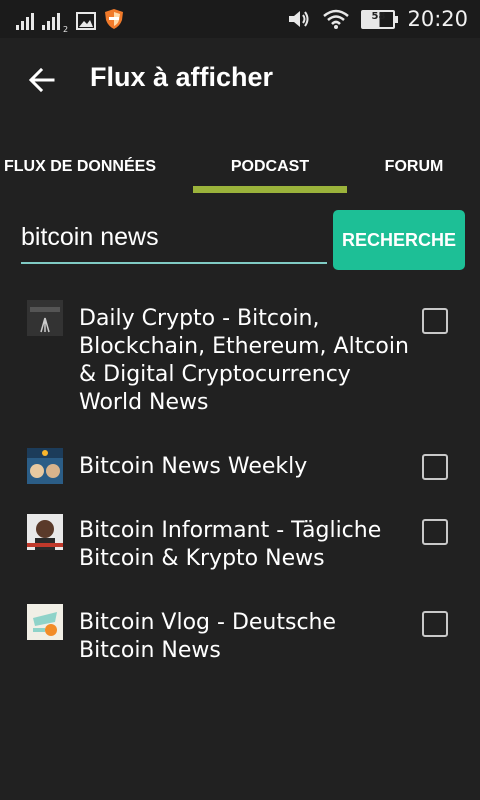 The height and width of the screenshot is (800, 480). What do you see at coordinates (240, 19) in the screenshot?
I see `status-bar: 2 58 20:20` at bounding box center [240, 19].